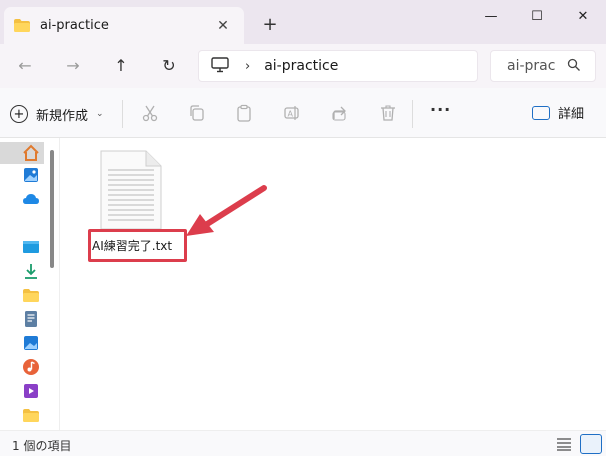 This screenshot has height=456, width=606. I want to click on maximize-button: ☐, so click(537, 16).